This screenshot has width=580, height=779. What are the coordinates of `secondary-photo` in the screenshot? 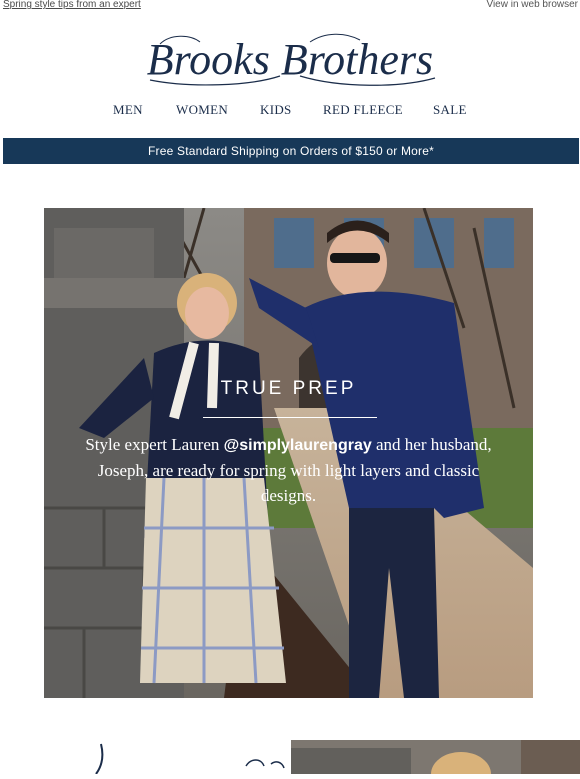 It's located at (435, 757).